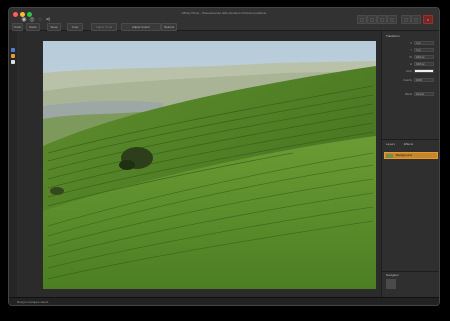 The height and width of the screenshot is (321, 450). I want to click on secondary-color-swatch, so click(13, 56).